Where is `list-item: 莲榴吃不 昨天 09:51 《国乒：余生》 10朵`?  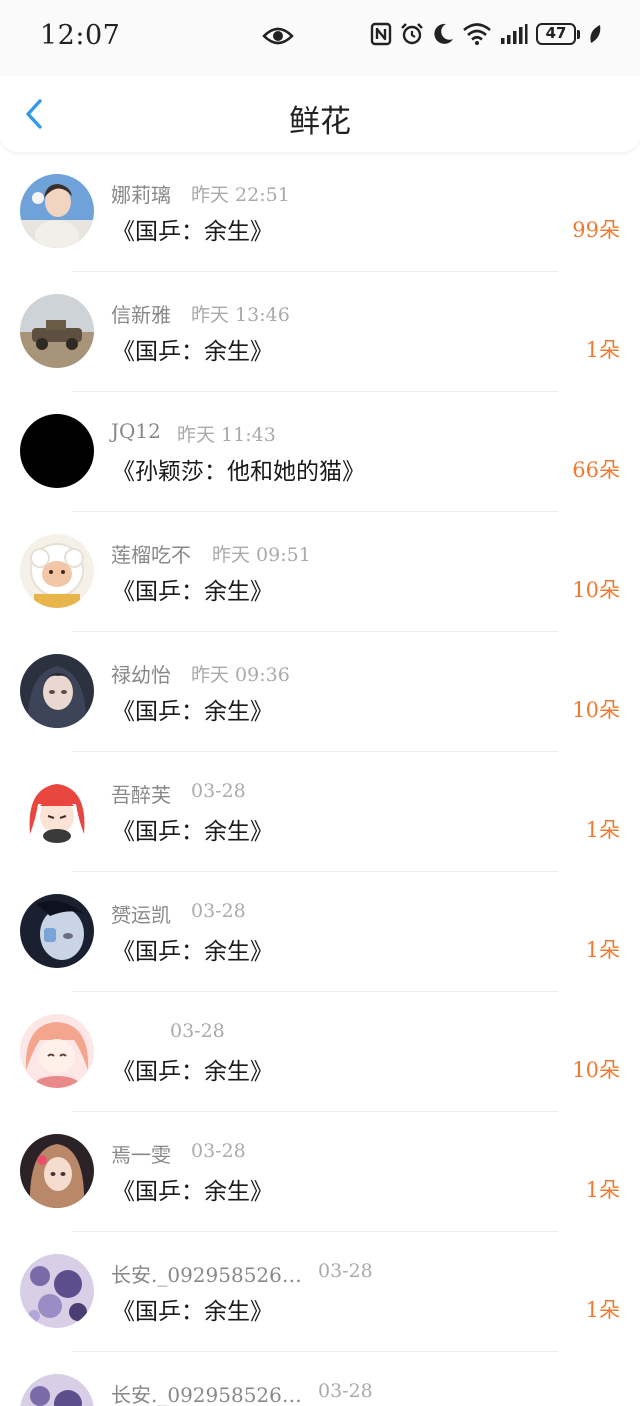
list-item: 莲榴吃不 昨天 09:51 《国乒：余生》 10朵 is located at coordinates (320, 572).